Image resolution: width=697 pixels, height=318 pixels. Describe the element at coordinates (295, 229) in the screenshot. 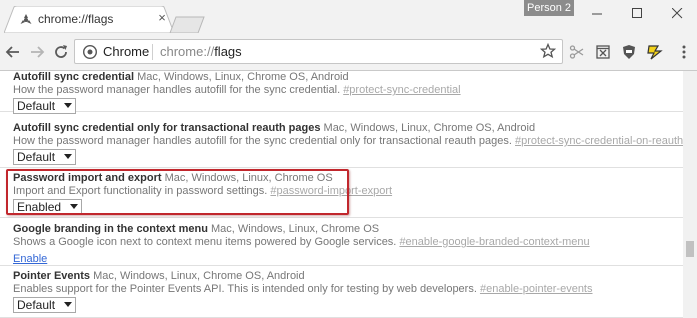

I see `flag-platforms: Mac, Windows, Linux, Chrome OS` at that location.